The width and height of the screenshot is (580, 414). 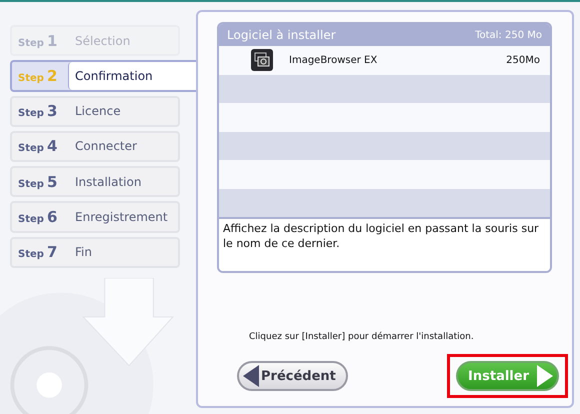 What do you see at coordinates (83, 252) in the screenshot?
I see `step-label: Fin` at bounding box center [83, 252].